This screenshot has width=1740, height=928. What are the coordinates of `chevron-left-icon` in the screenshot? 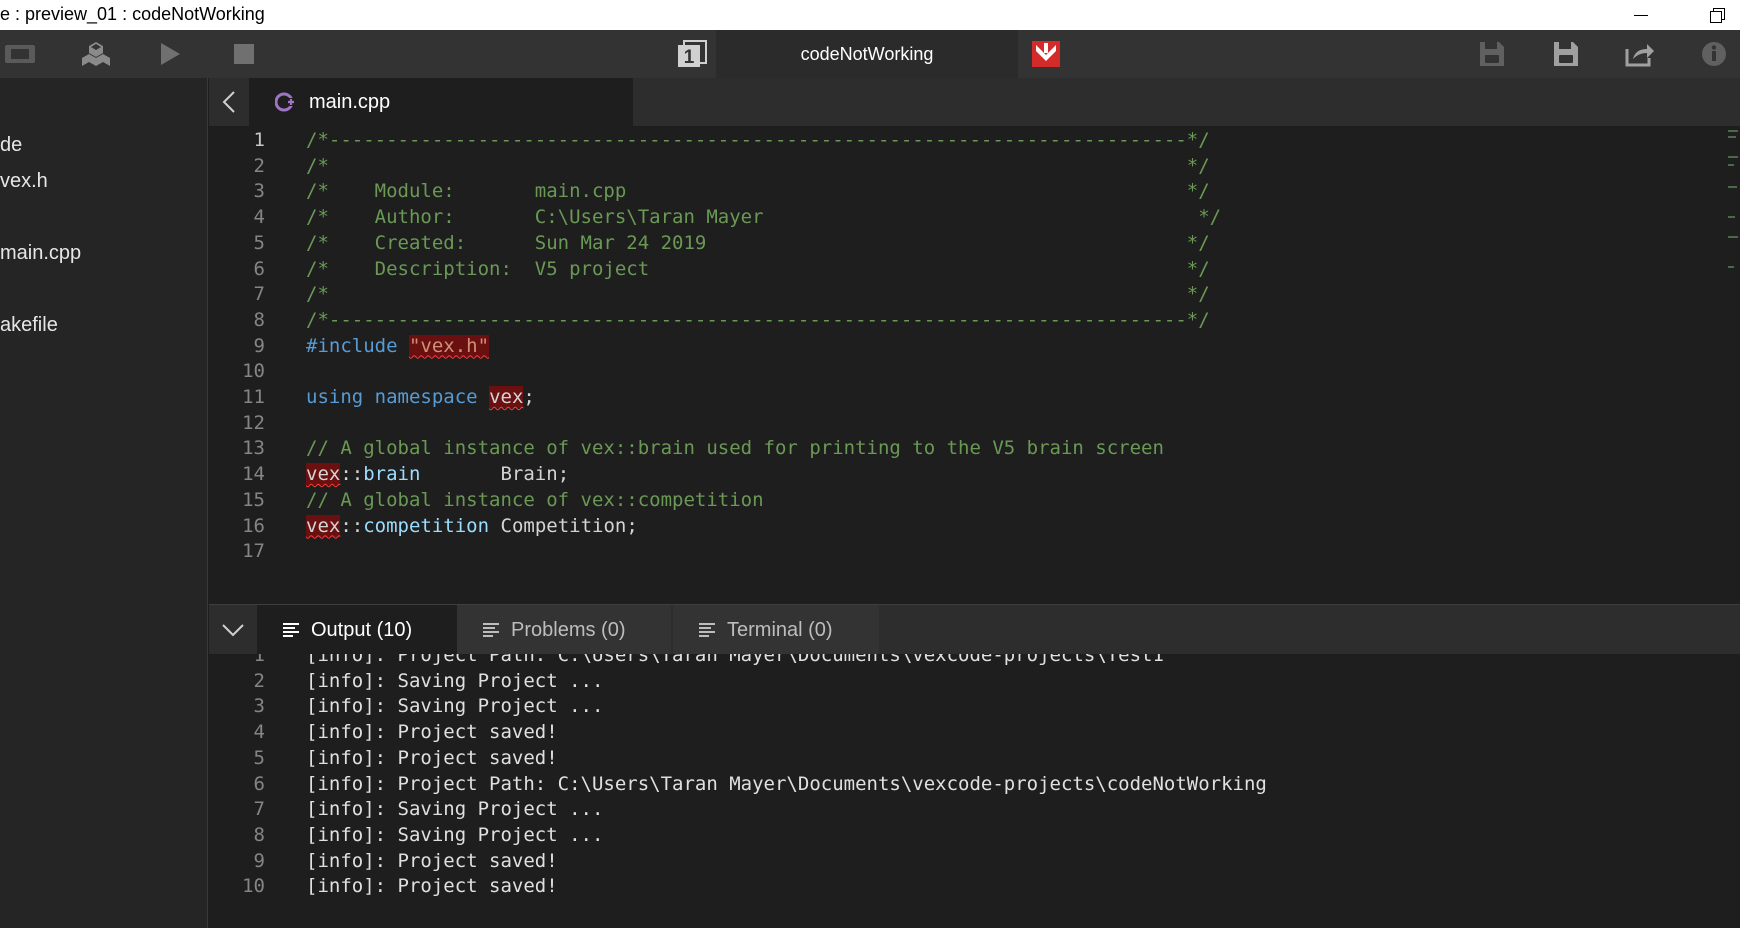 It's located at (228, 102).